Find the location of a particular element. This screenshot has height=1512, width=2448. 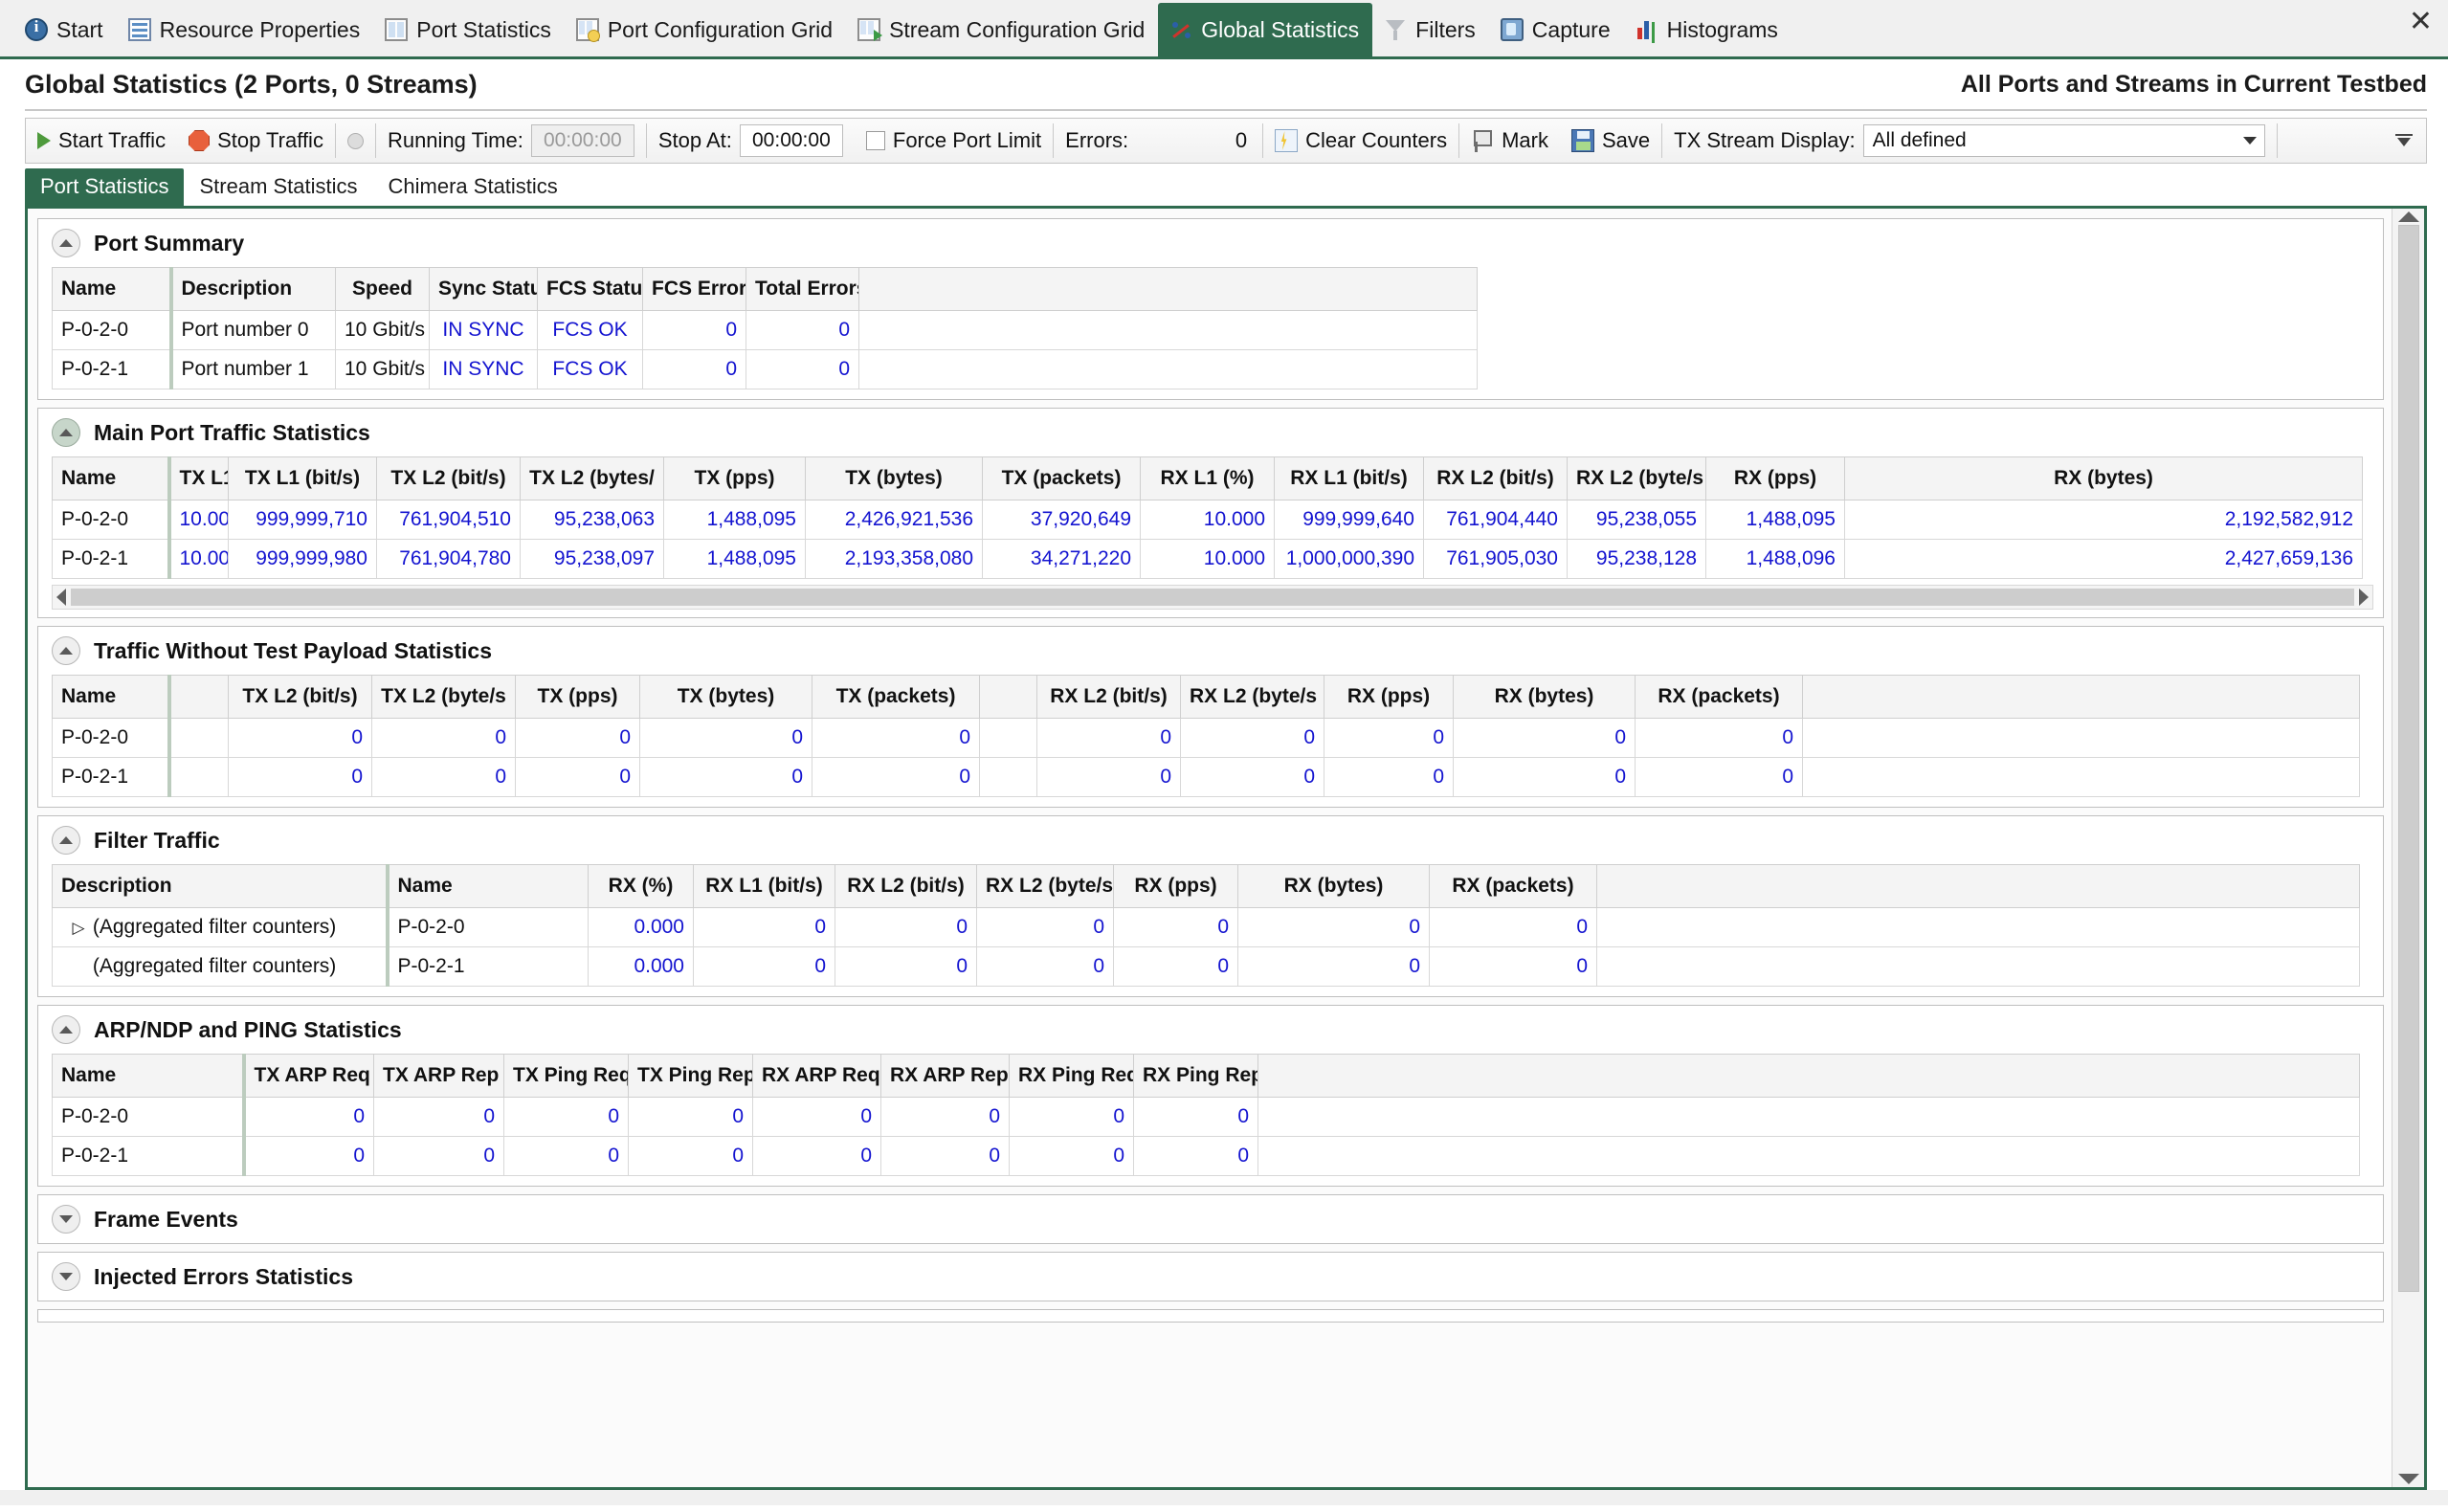

tab-capture: Capture is located at coordinates (1557, 29).